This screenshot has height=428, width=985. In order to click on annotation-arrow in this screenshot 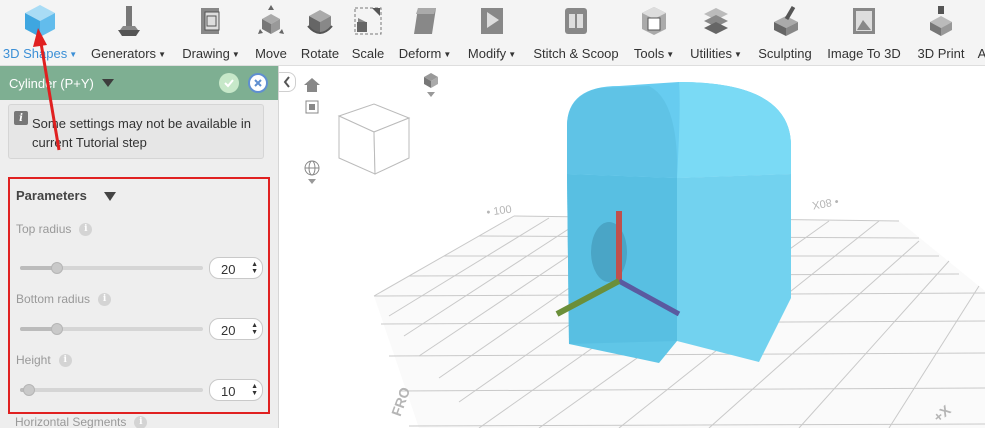, I will do `click(47, 89)`.